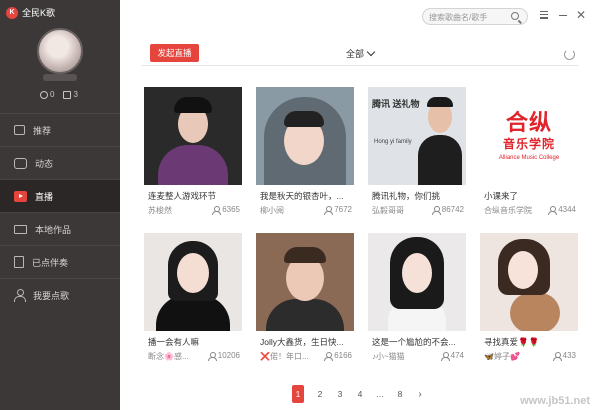  I want to click on app-title: K 全民K歌, so click(30, 12).